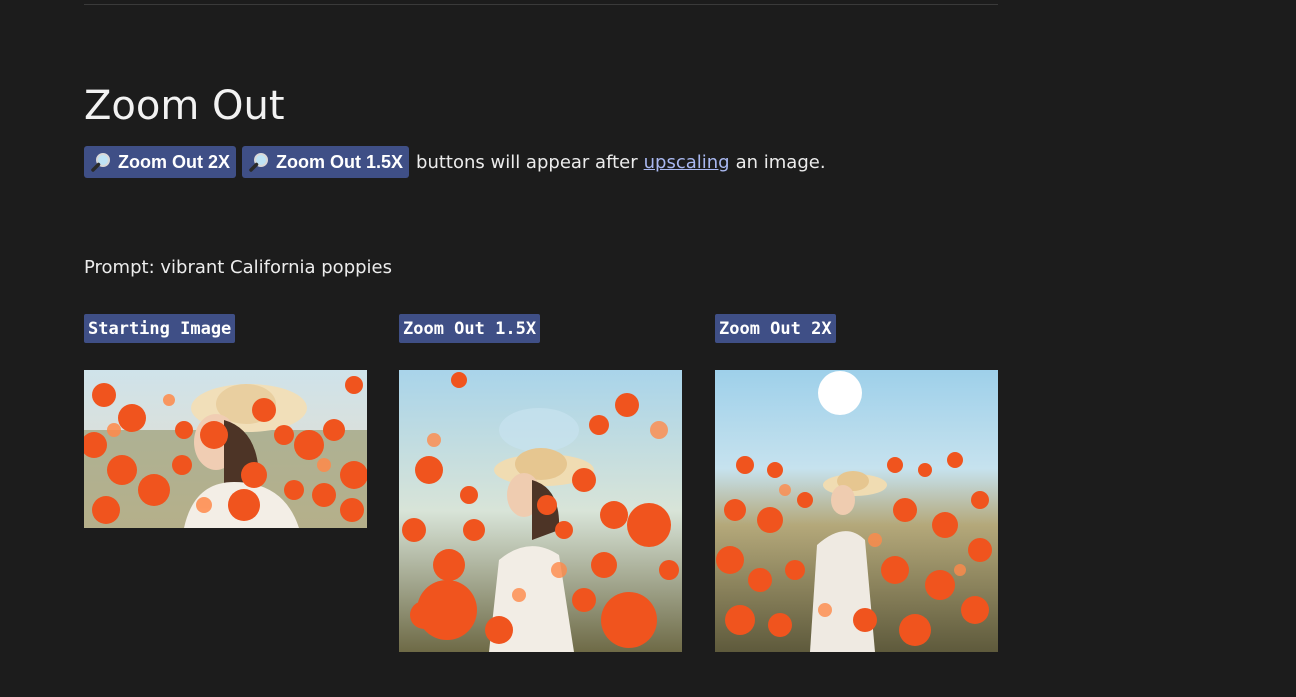 Image resolution: width=1296 pixels, height=697 pixels. What do you see at coordinates (775, 328) in the screenshot?
I see `zoom-out-2x-image-label: Zoom Out 2X` at bounding box center [775, 328].